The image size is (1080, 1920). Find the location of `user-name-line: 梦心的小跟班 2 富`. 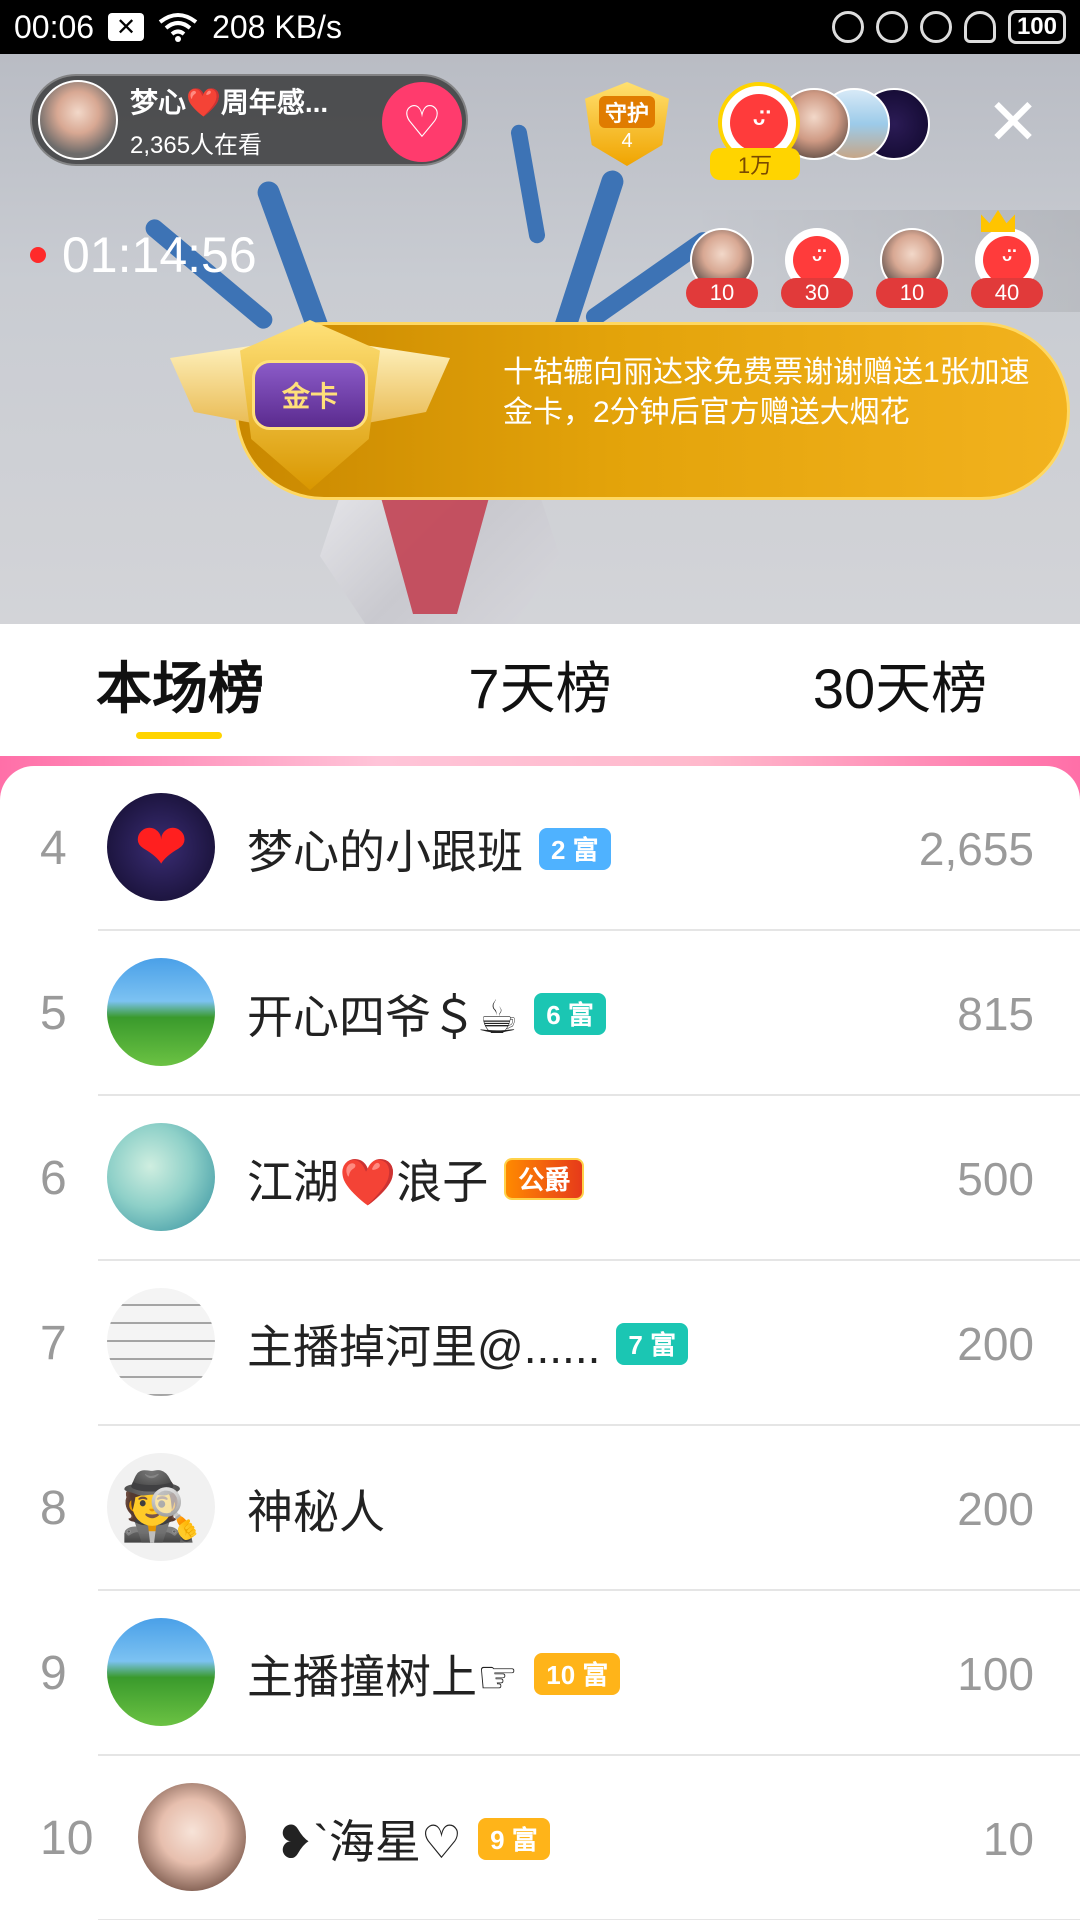

user-name-line: 梦心的小跟班 2 富 is located at coordinates (429, 848).